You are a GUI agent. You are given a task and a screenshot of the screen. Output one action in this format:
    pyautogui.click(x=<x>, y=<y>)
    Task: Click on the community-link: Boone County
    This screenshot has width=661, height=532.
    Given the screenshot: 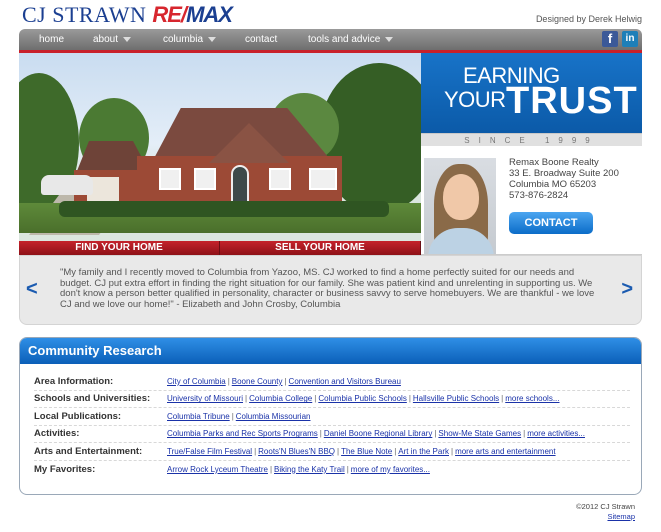 What is the action you would take?
    pyautogui.click(x=257, y=381)
    